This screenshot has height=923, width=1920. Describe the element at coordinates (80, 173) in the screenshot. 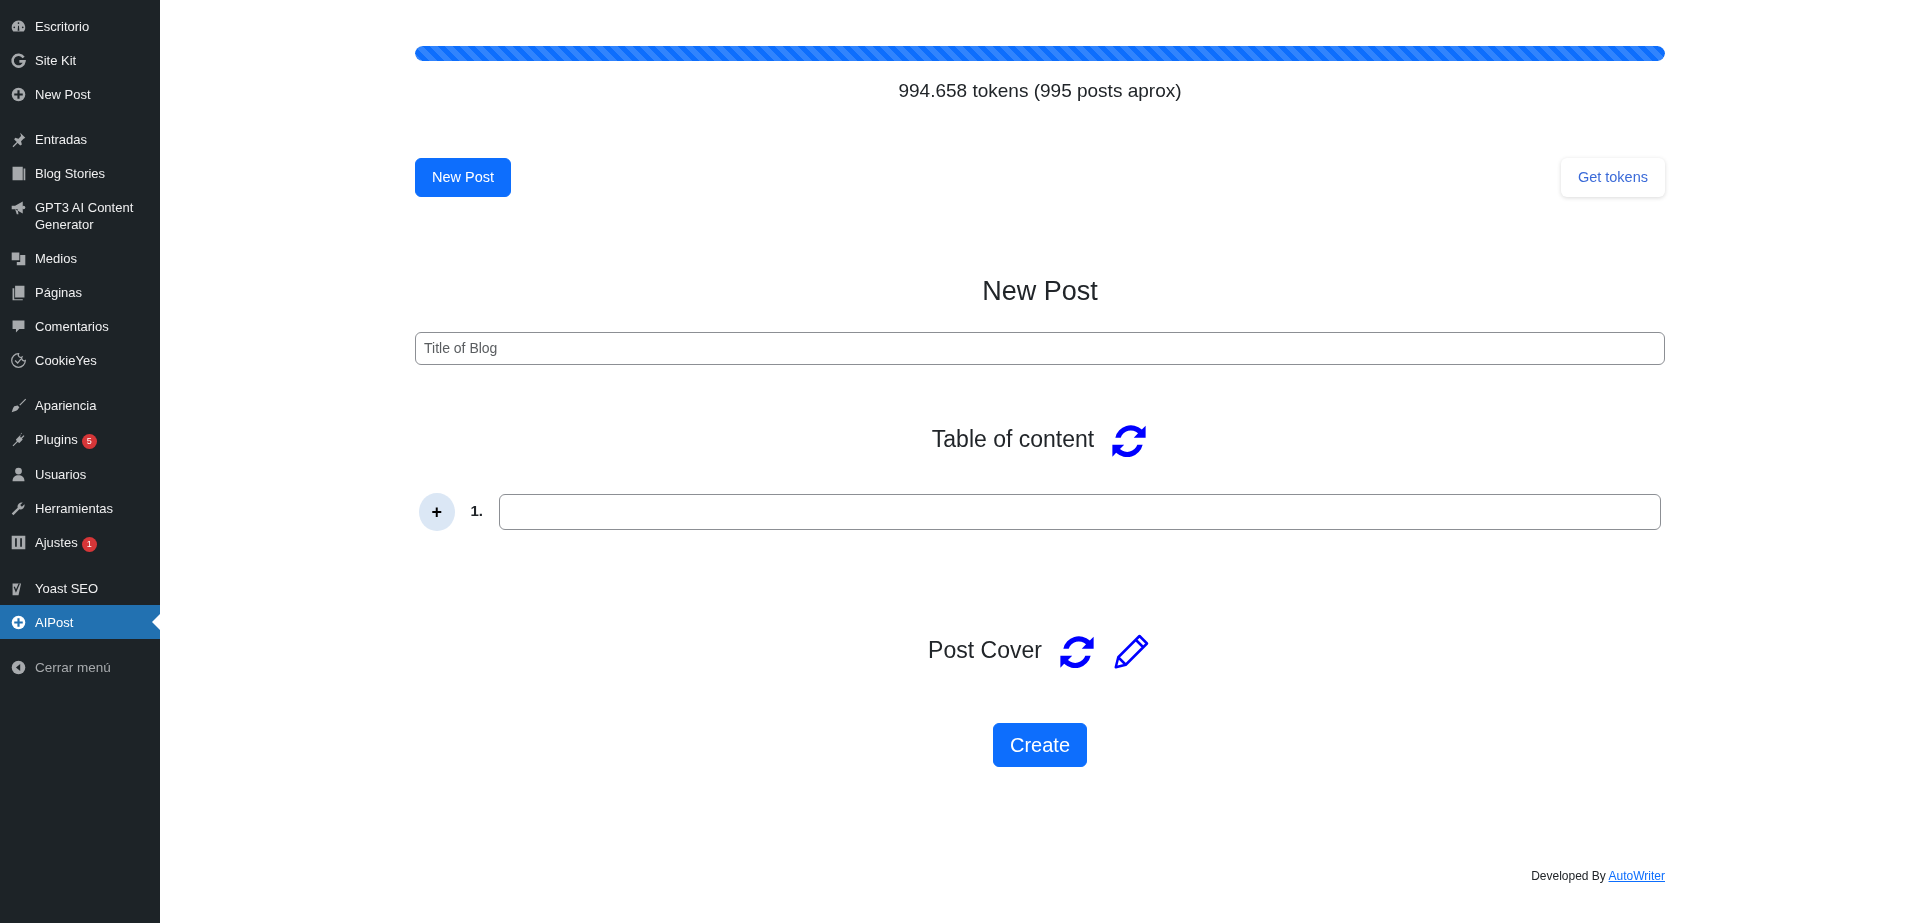

I see `sidebar-item: Blog Stories` at that location.